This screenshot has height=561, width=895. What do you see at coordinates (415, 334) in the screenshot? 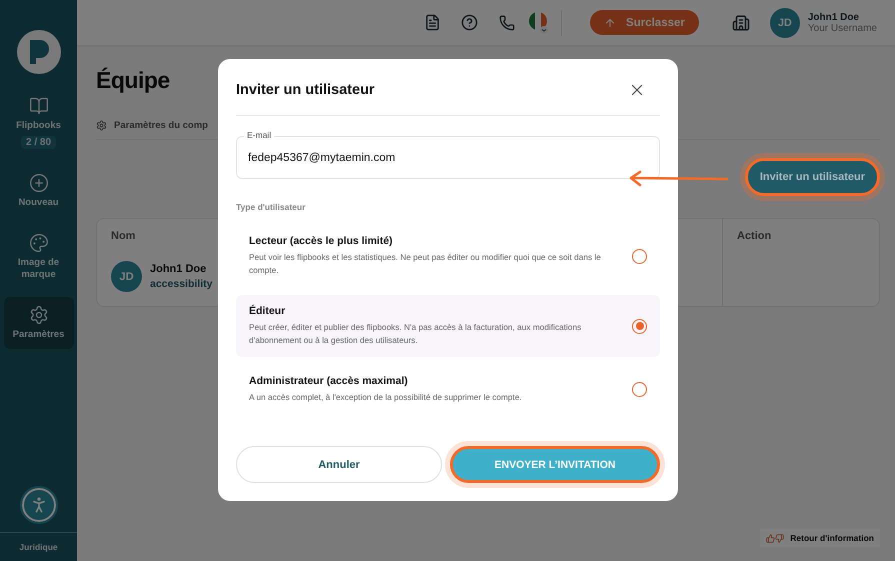
I see `option-description: Peut créer, éditer et publier des flipbooks. N'a pas accès à la facturation, aux modifications d'abonnement ou à la gestion des utilisateurs.` at bounding box center [415, 334].